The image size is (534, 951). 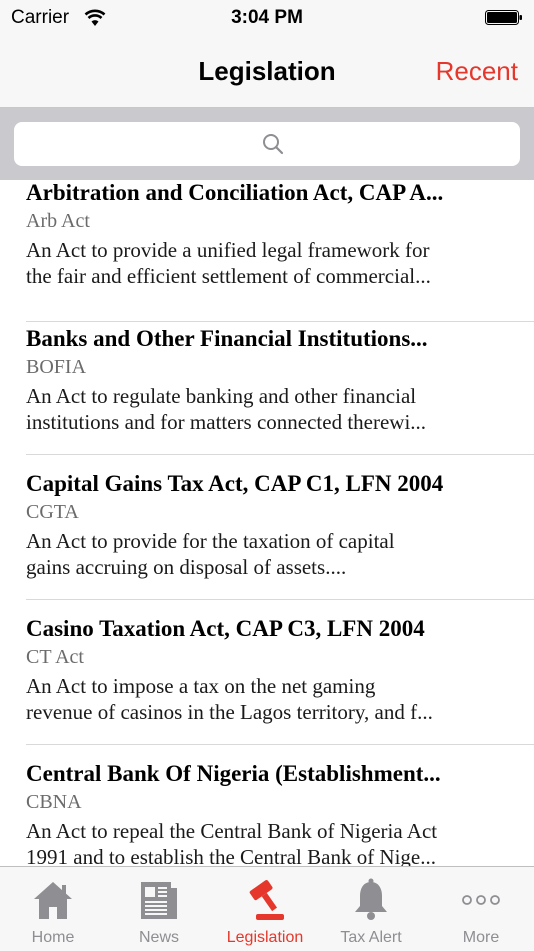 What do you see at coordinates (266, 900) in the screenshot?
I see `gavel-icon` at bounding box center [266, 900].